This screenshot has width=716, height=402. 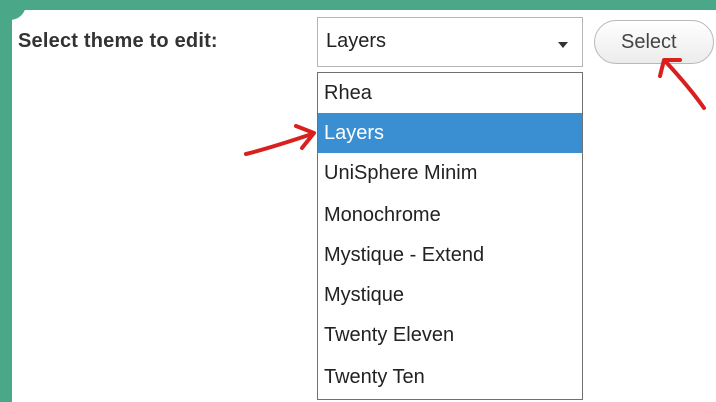 What do you see at coordinates (6, 201) in the screenshot?
I see `frame-left-border` at bounding box center [6, 201].